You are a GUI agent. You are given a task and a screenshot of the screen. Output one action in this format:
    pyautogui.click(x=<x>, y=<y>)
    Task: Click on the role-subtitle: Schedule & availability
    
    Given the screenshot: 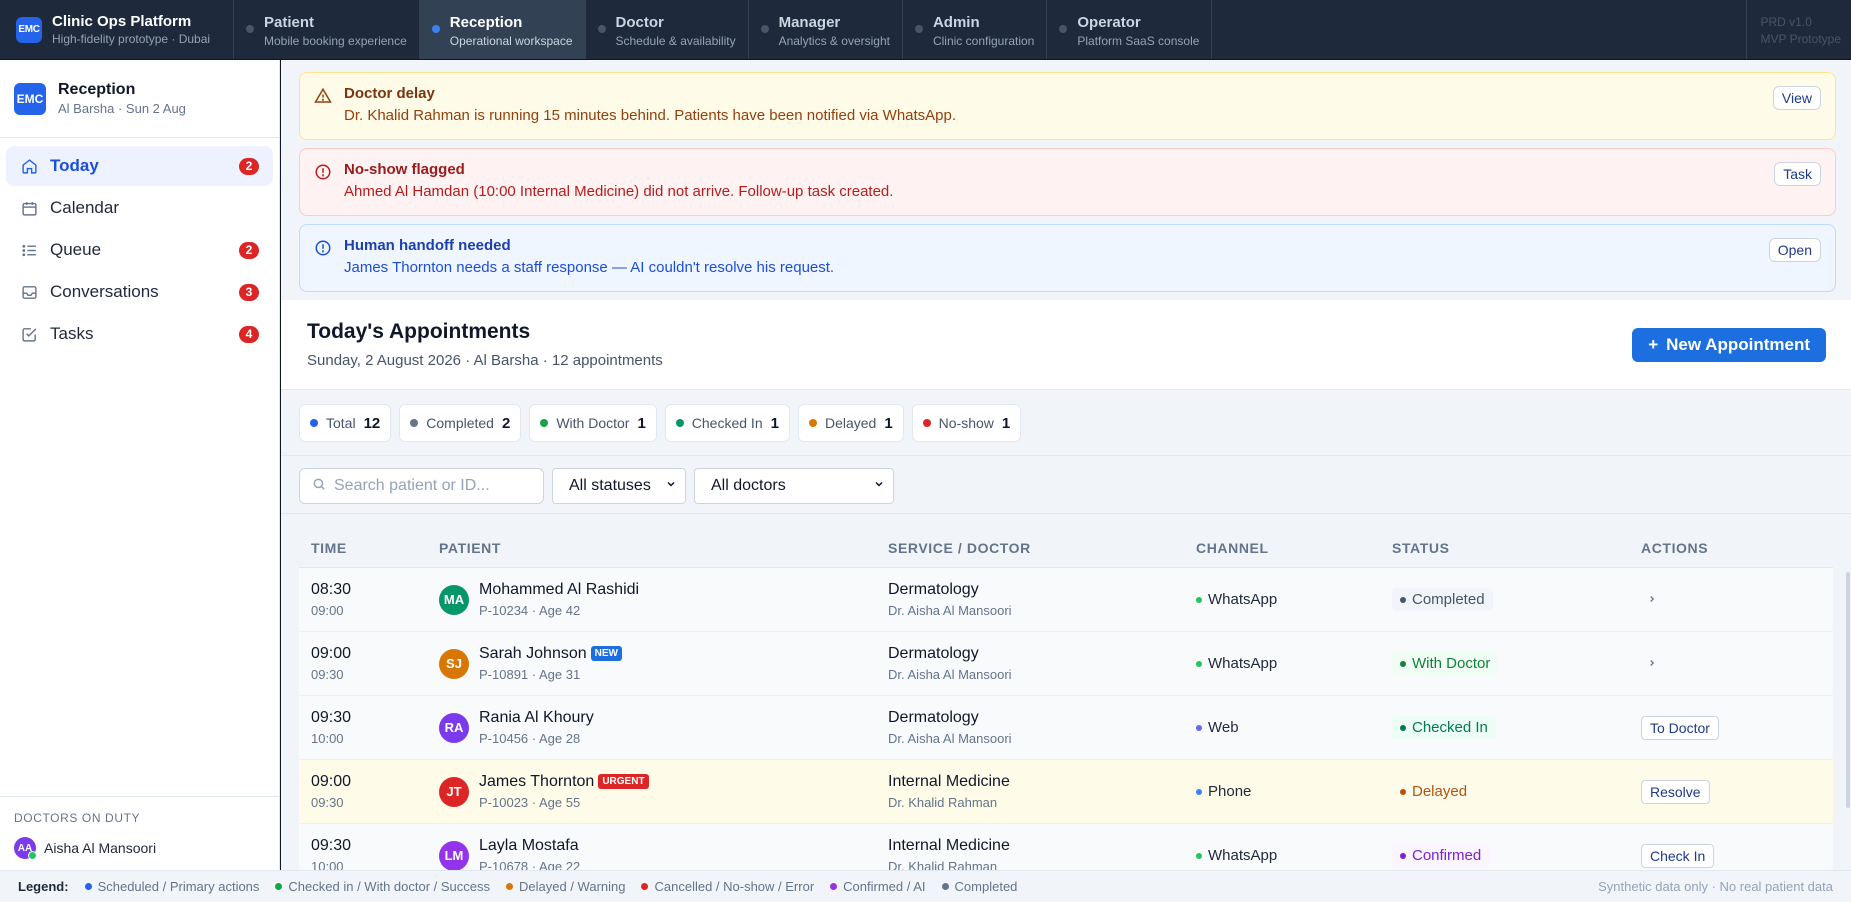 What is the action you would take?
    pyautogui.click(x=675, y=41)
    